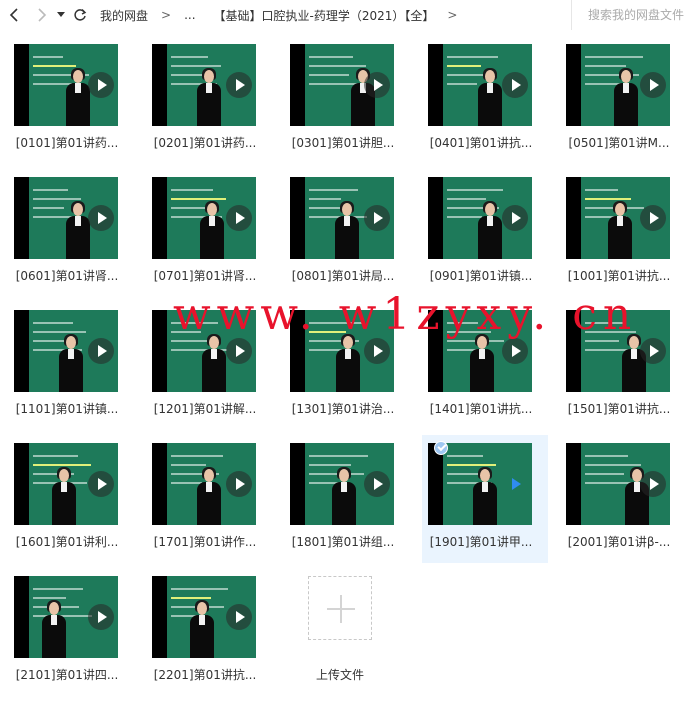 The height and width of the screenshot is (712, 692). What do you see at coordinates (61, 15) in the screenshot?
I see `history-dropdown` at bounding box center [61, 15].